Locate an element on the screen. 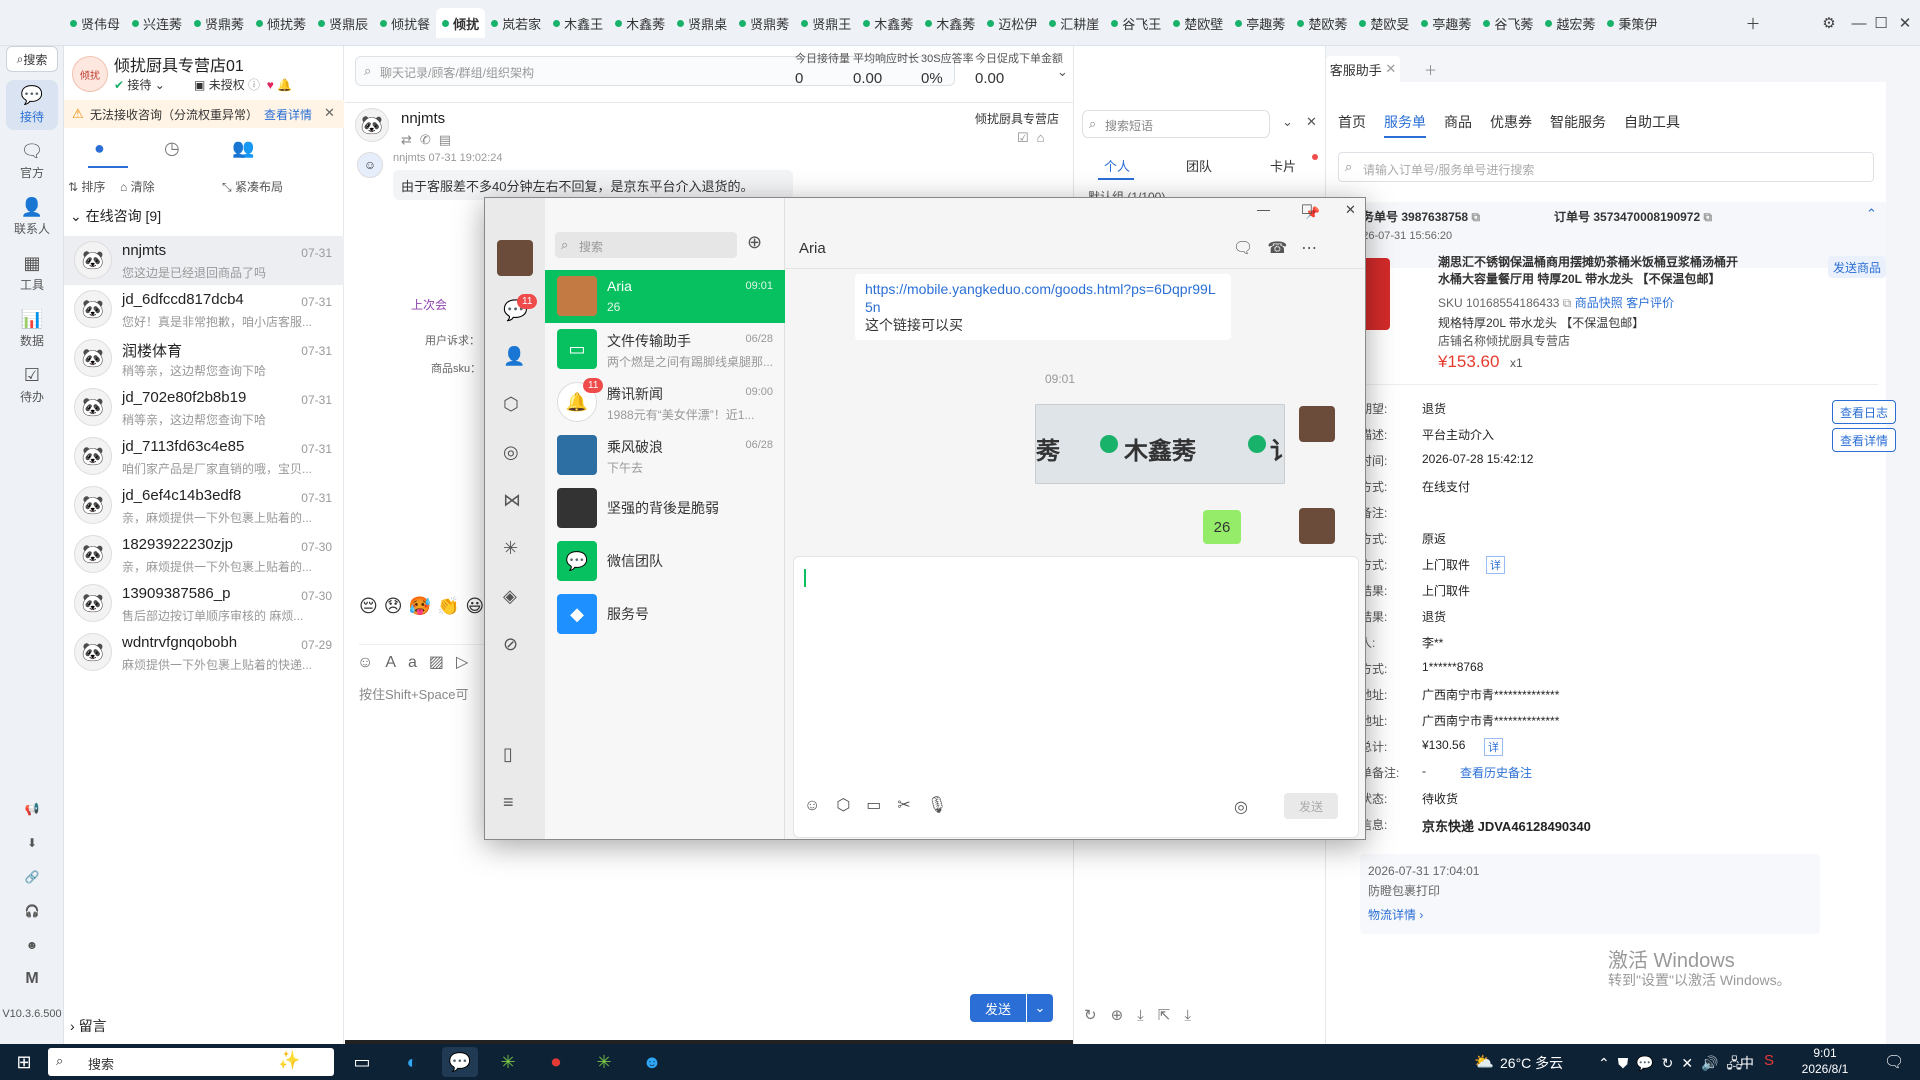 The image size is (1920, 1080). ime-indicator: 中 is located at coordinates (1747, 1063).